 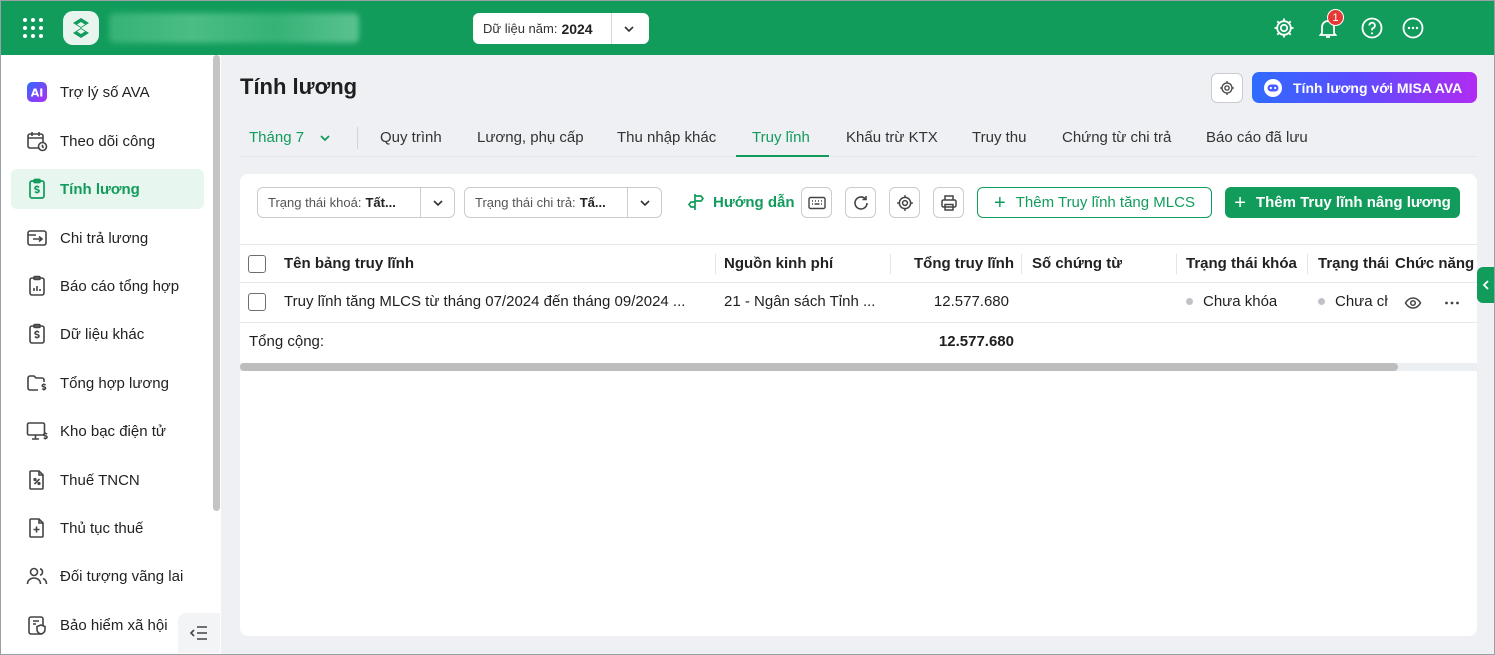 What do you see at coordinates (1257, 138) in the screenshot?
I see `tab-saved-reports: Báo cáo đã lưu` at bounding box center [1257, 138].